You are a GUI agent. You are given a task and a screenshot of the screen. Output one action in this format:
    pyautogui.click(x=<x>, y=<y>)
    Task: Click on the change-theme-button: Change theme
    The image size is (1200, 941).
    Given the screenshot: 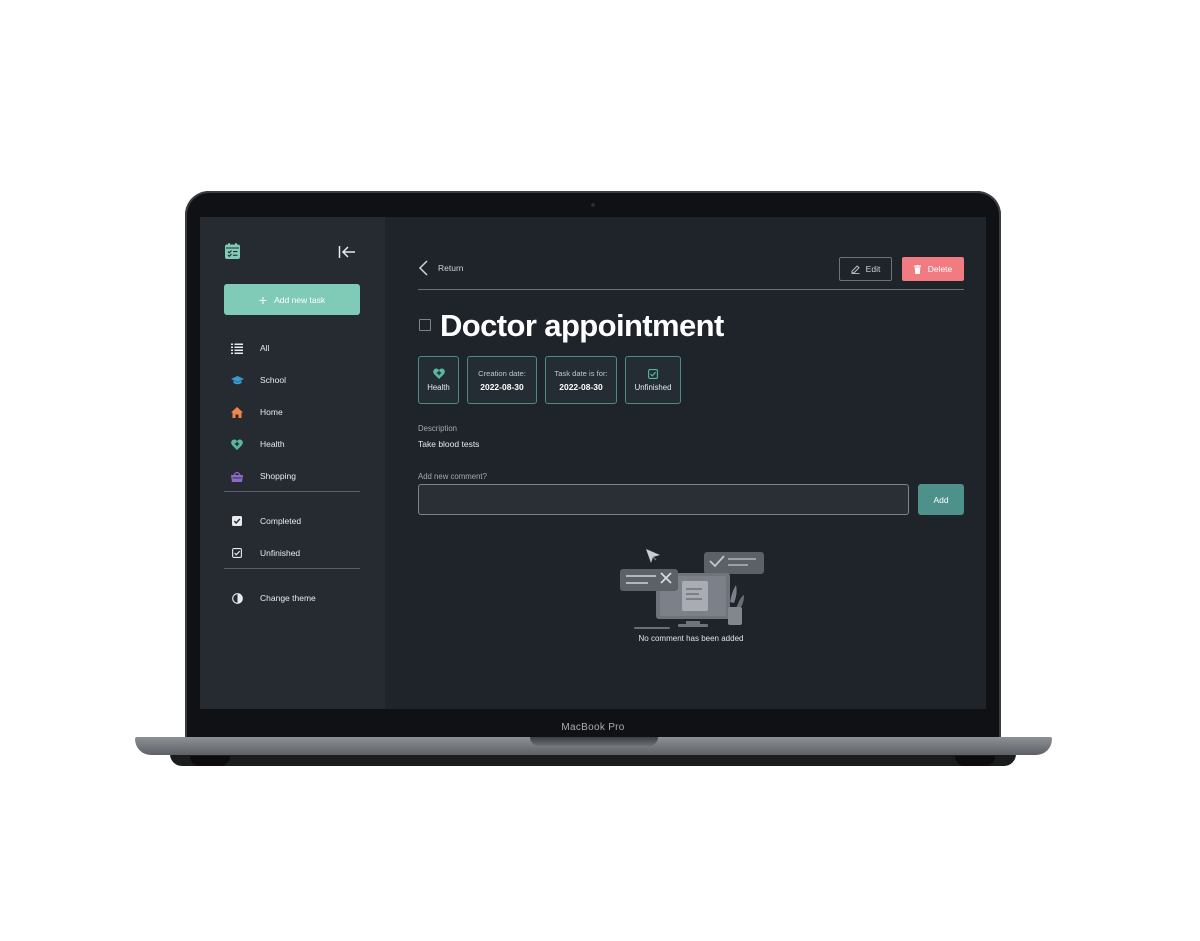 What is the action you would take?
    pyautogui.click(x=273, y=598)
    